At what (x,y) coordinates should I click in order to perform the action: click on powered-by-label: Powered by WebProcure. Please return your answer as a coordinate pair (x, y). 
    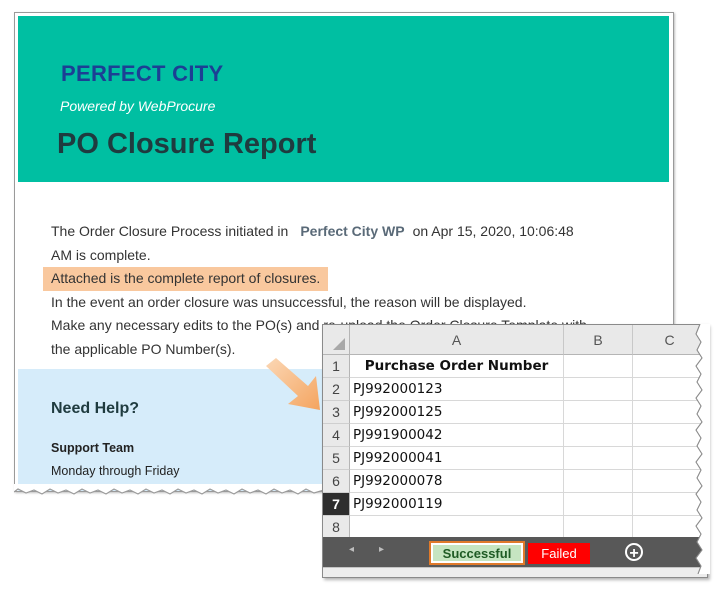
    Looking at the image, I should click on (138, 106).